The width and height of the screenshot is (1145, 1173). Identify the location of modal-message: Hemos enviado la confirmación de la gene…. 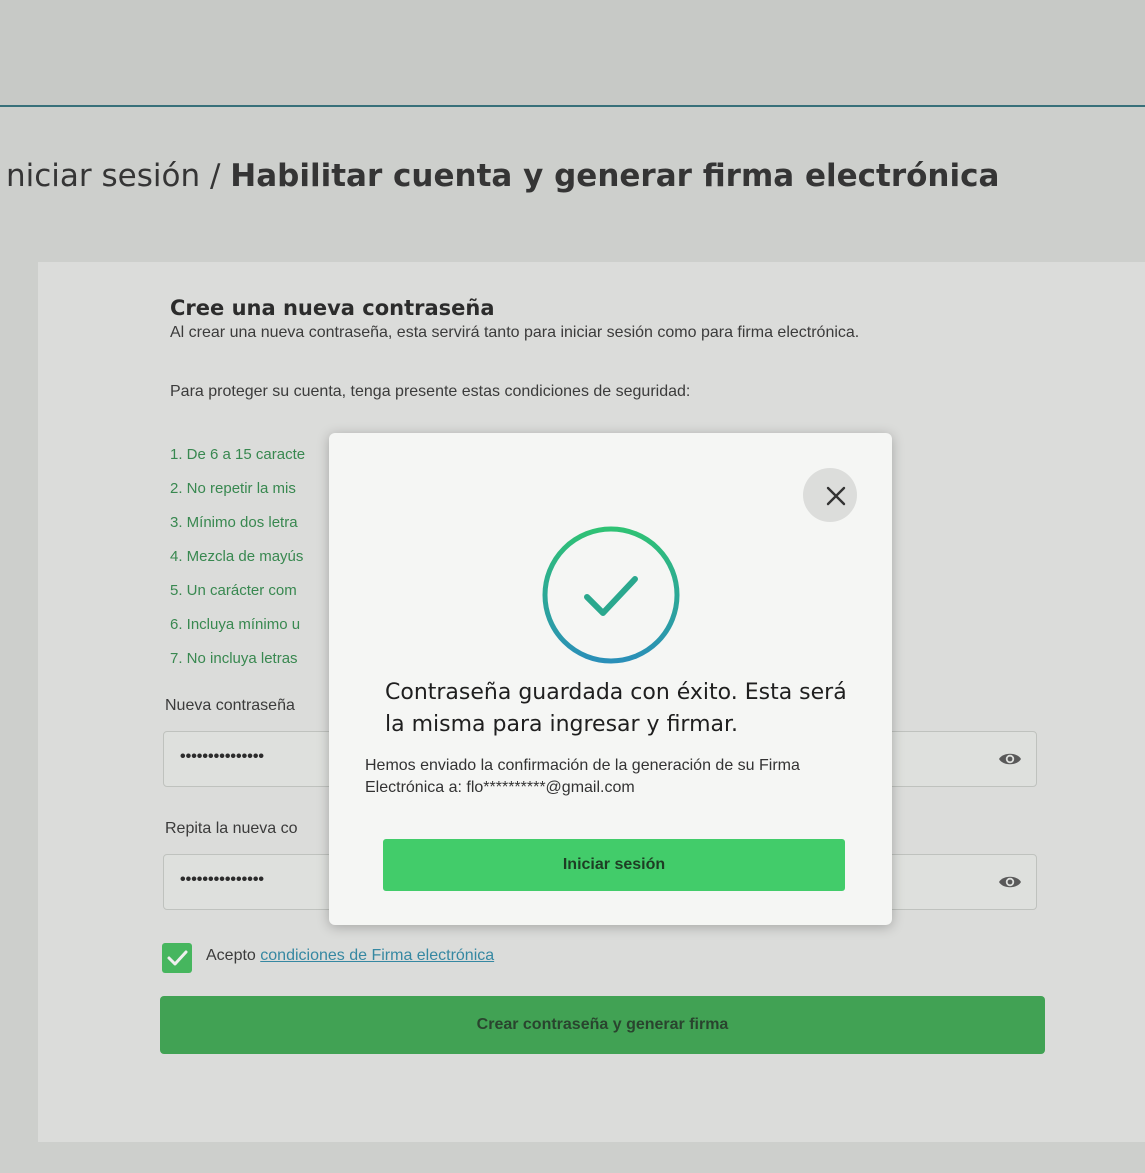
(582, 776).